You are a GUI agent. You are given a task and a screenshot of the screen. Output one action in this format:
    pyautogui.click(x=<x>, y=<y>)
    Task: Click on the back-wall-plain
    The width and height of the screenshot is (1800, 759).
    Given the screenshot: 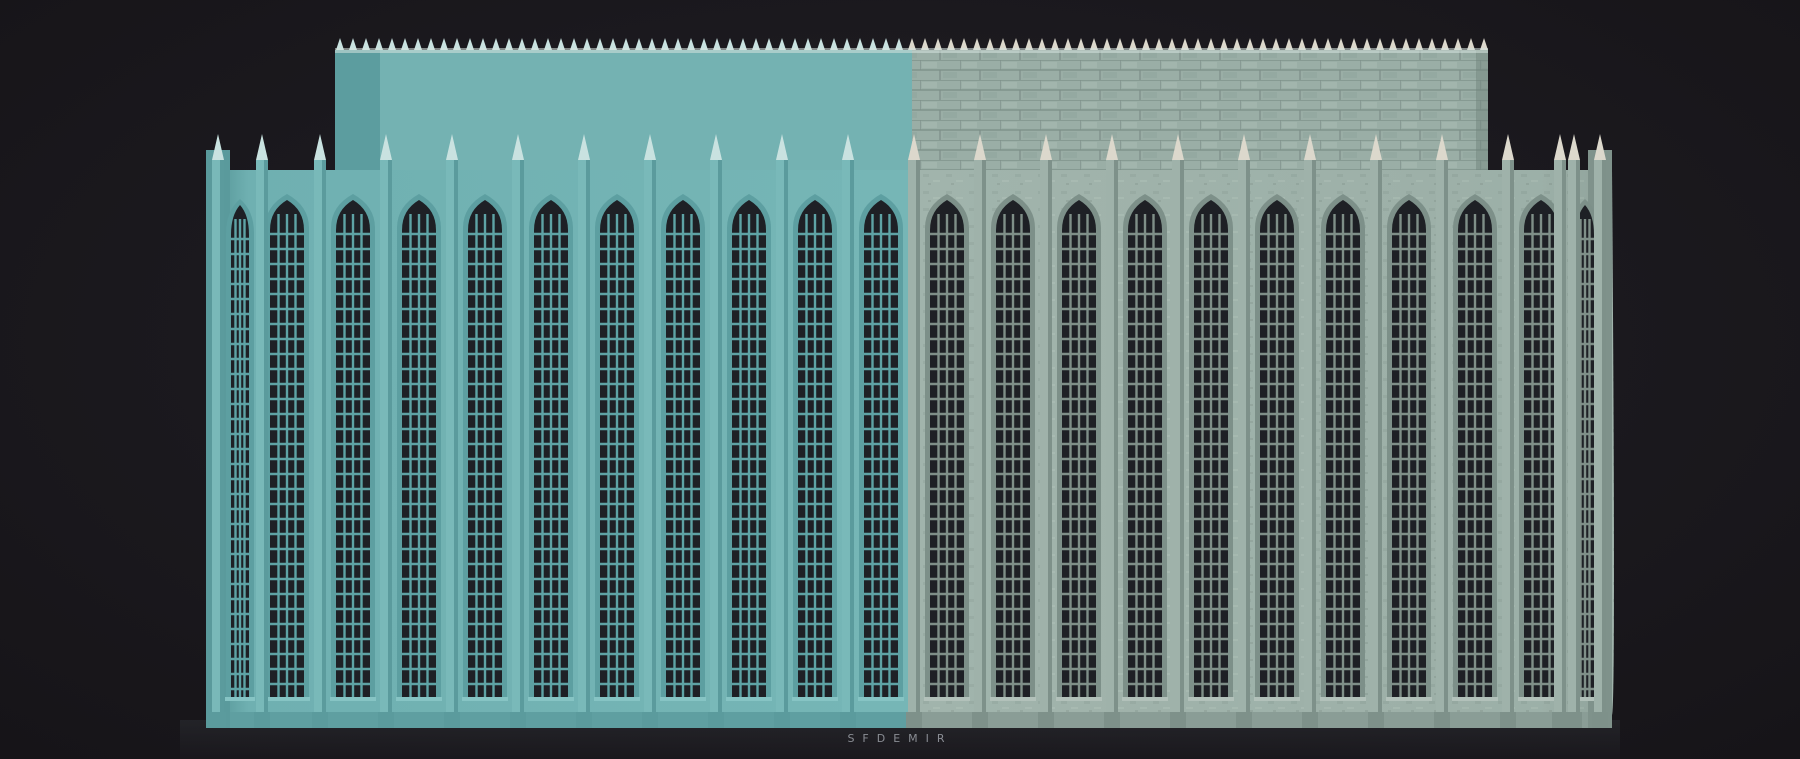 What is the action you would take?
    pyautogui.click(x=623, y=115)
    